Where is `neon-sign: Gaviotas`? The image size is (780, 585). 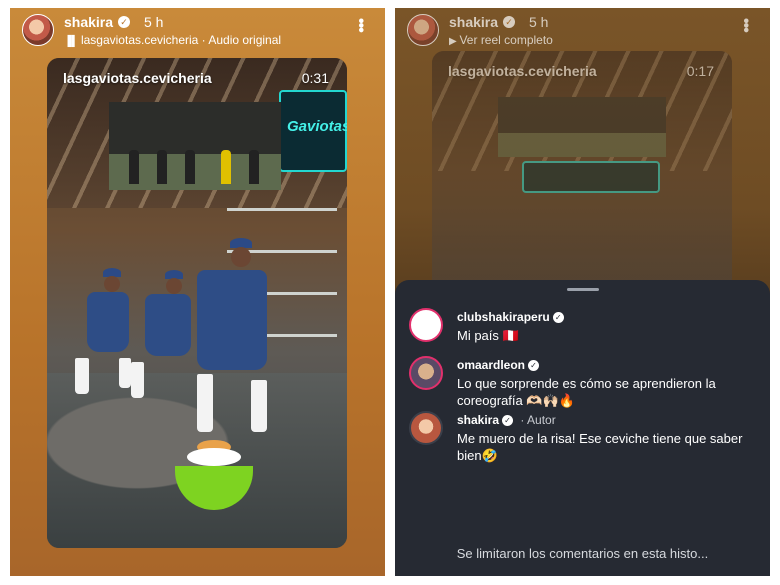
neon-sign: Gaviotas is located at coordinates (313, 131).